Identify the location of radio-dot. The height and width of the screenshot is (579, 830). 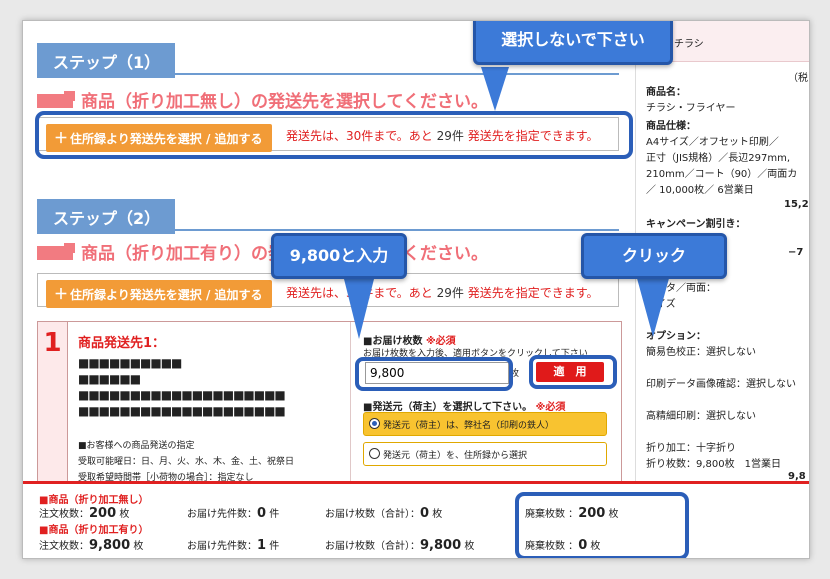
(374, 423).